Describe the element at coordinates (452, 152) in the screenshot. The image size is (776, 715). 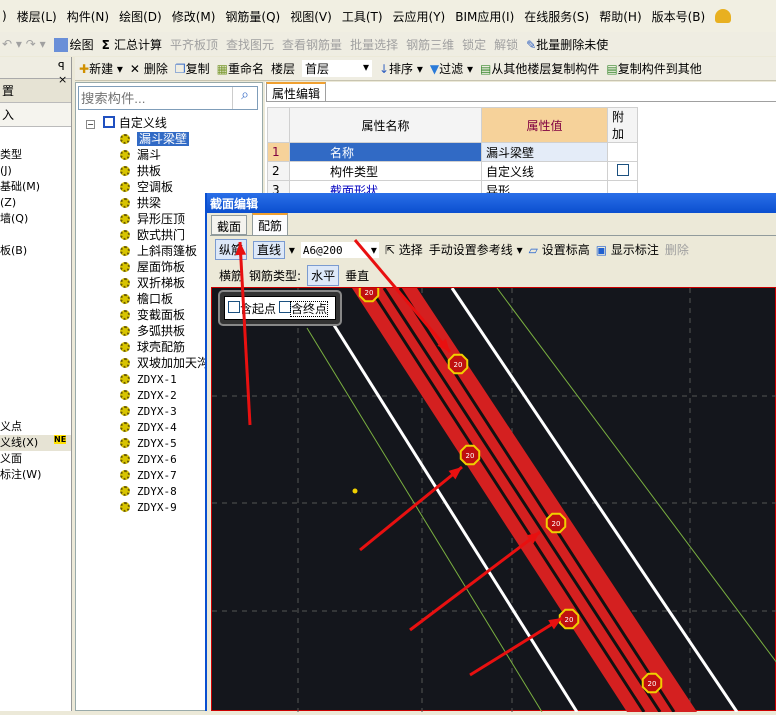
I see `table-row: 1 名称 漏斗梁壁` at that location.